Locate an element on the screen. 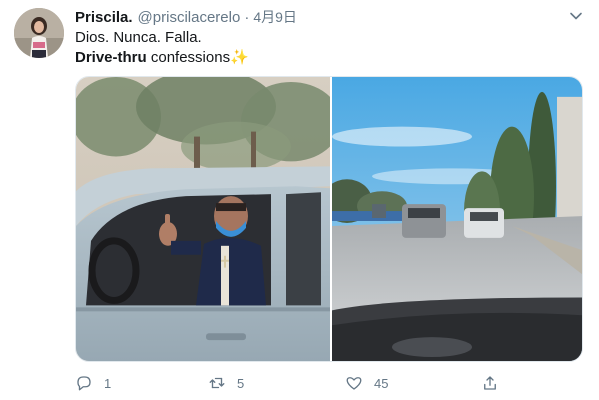  tweet-text-bold: Drive-thru is located at coordinates (111, 57).